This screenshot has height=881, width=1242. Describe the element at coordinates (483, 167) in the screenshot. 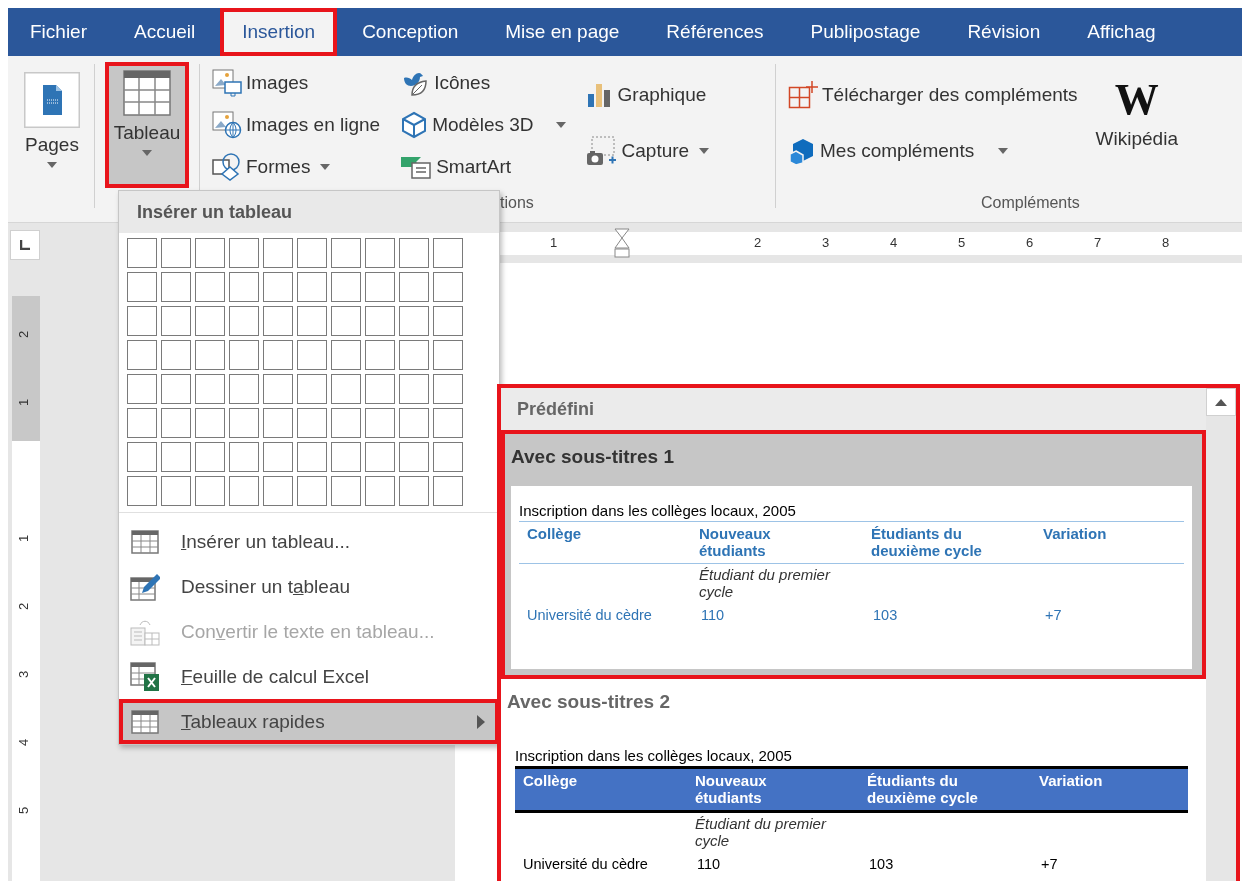

I see `ribbon-button: SmartArt` at that location.